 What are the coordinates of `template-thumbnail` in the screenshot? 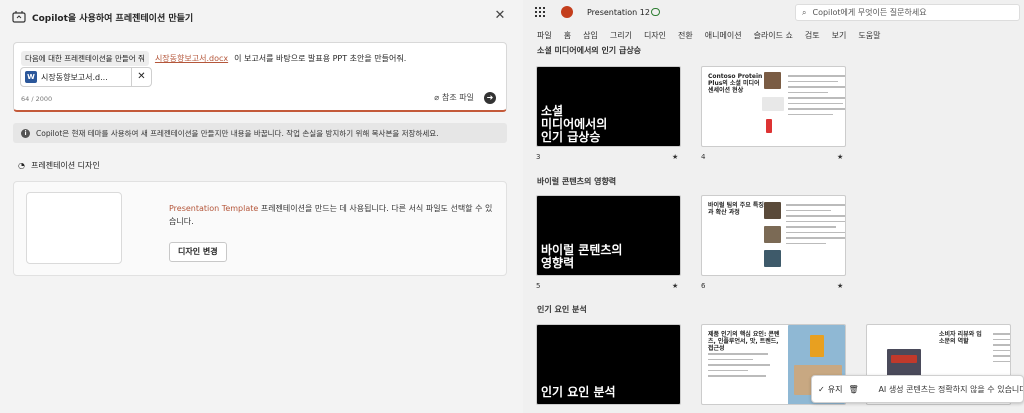 It's located at (74, 228).